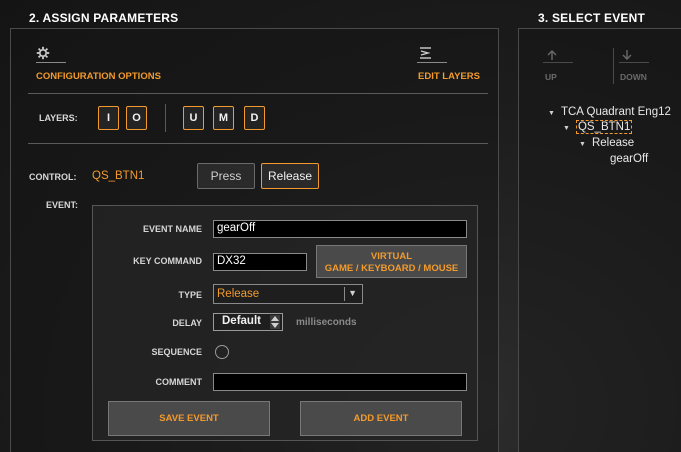 Image resolution: width=681 pixels, height=452 pixels. What do you see at coordinates (167, 261) in the screenshot?
I see `key-command-label: KEY COMMAND` at bounding box center [167, 261].